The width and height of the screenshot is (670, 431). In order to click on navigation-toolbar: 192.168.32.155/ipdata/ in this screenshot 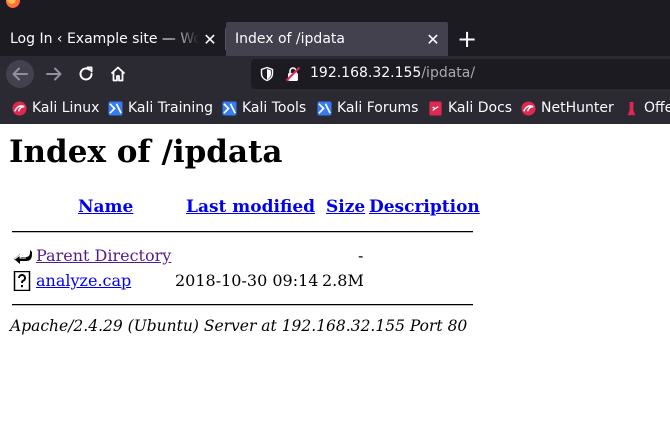, I will do `click(335, 74)`.